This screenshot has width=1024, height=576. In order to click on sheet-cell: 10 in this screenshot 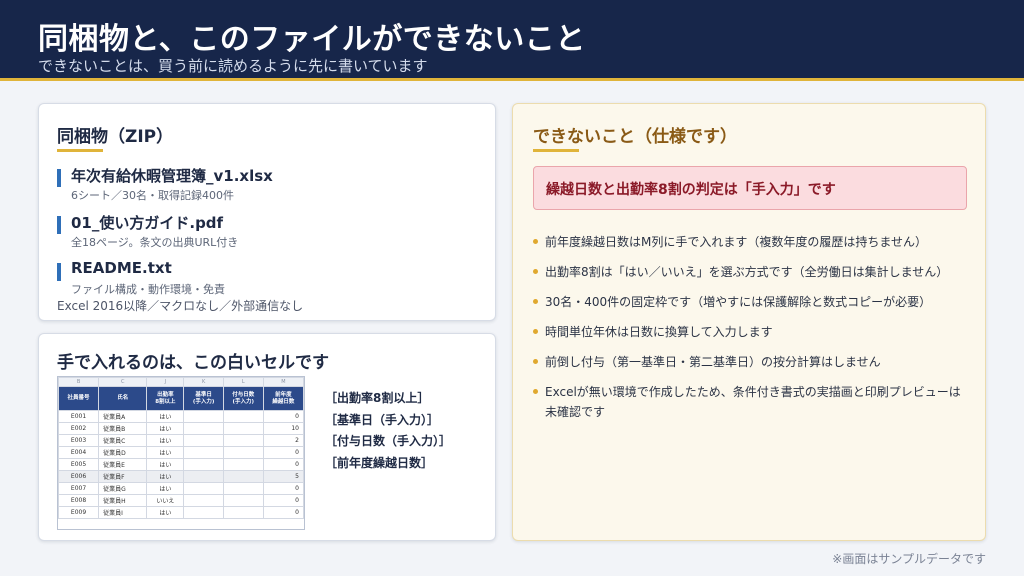, I will do `click(283, 428)`.